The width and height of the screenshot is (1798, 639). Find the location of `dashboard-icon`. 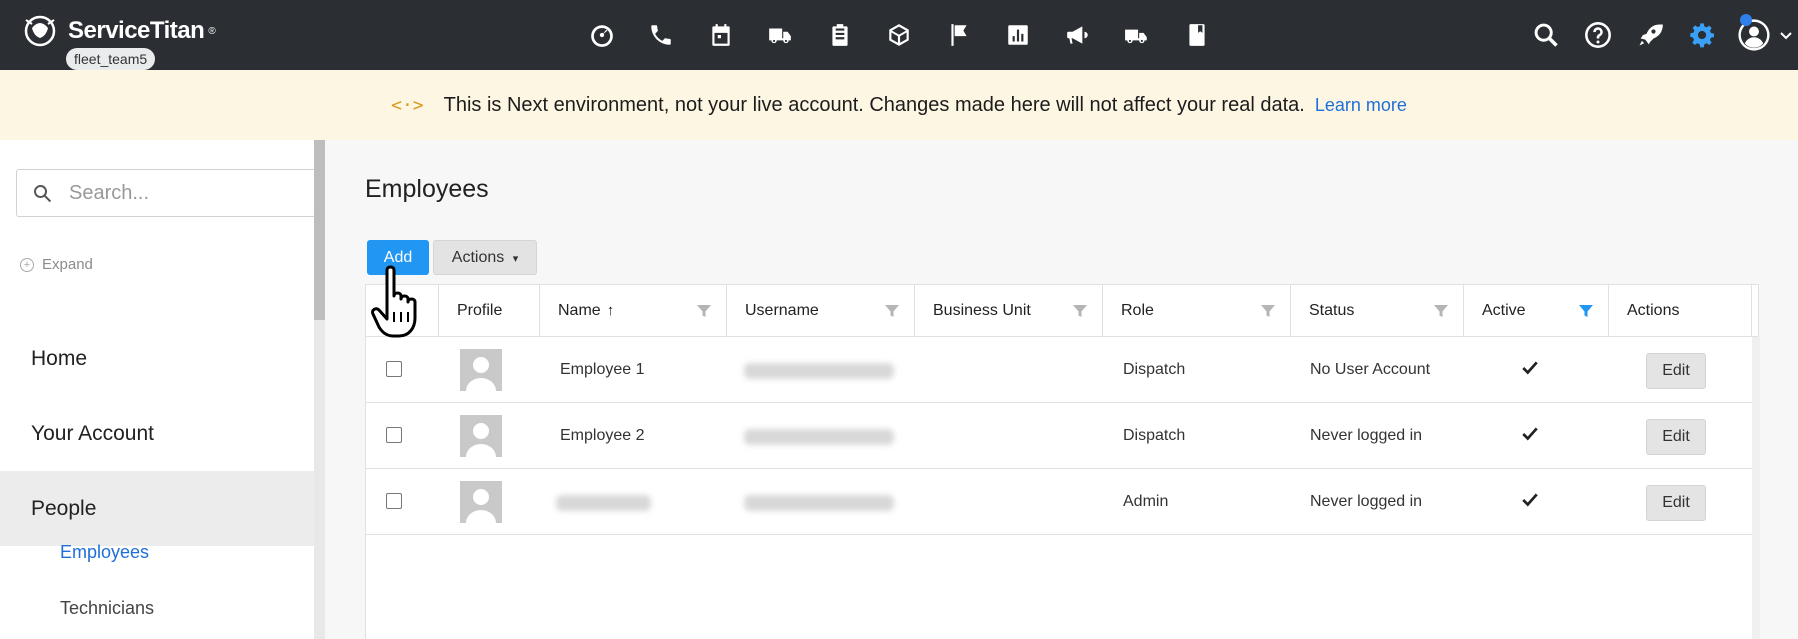

dashboard-icon is located at coordinates (602, 35).